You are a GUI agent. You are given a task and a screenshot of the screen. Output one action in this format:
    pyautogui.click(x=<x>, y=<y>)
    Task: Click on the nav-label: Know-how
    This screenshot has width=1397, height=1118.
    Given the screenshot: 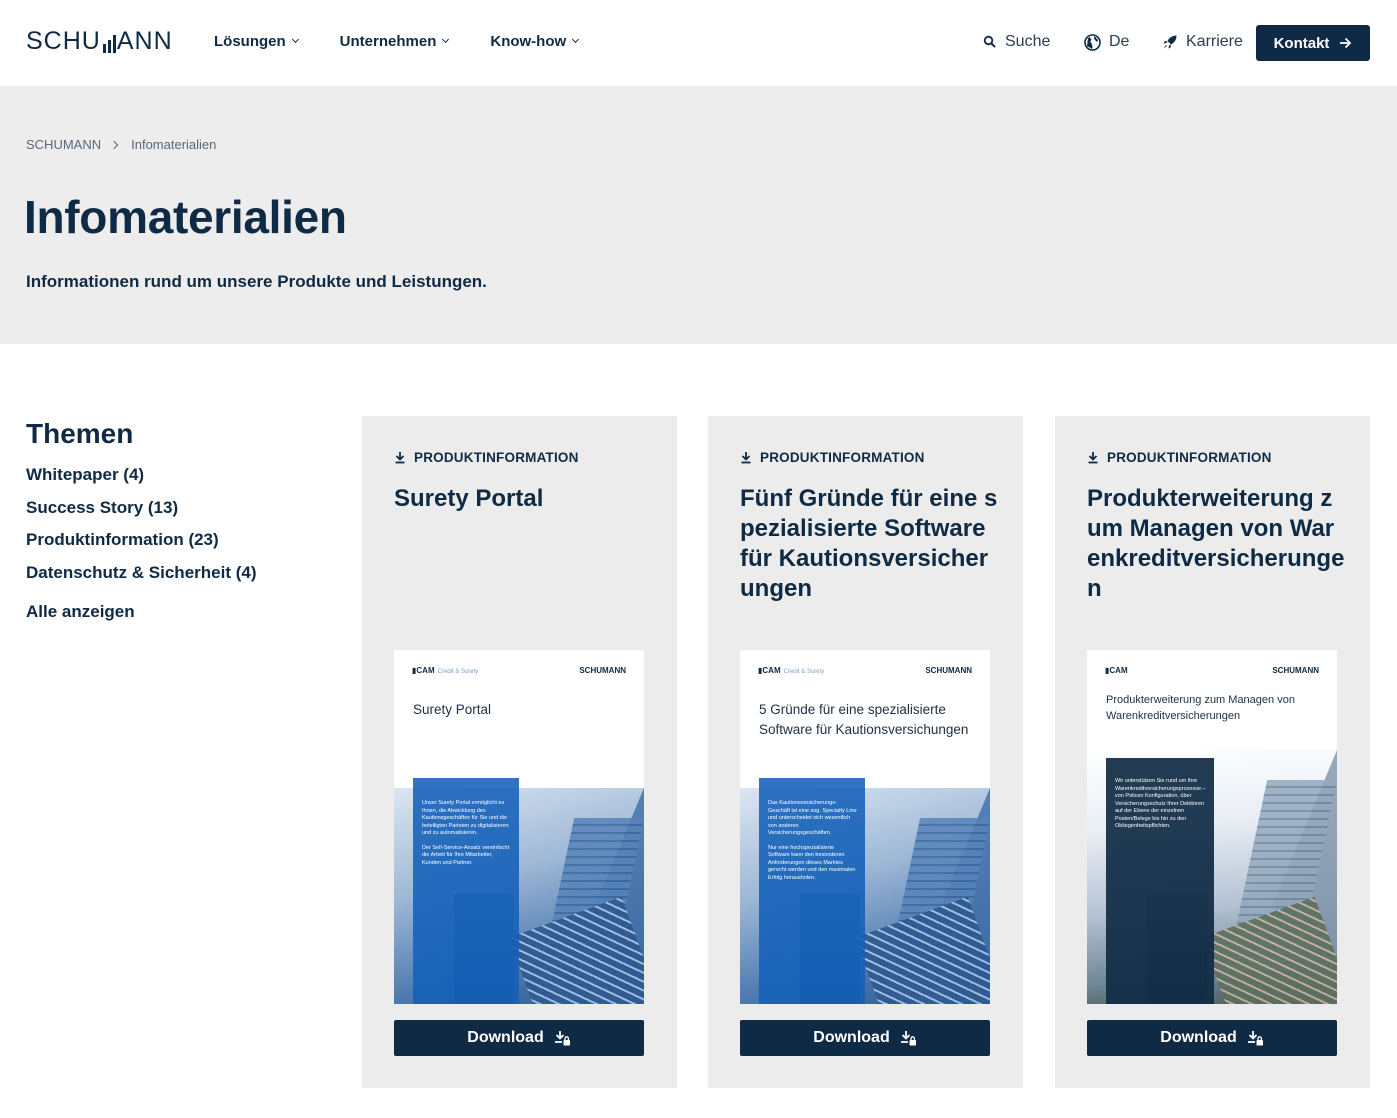 What is the action you would take?
    pyautogui.click(x=528, y=41)
    